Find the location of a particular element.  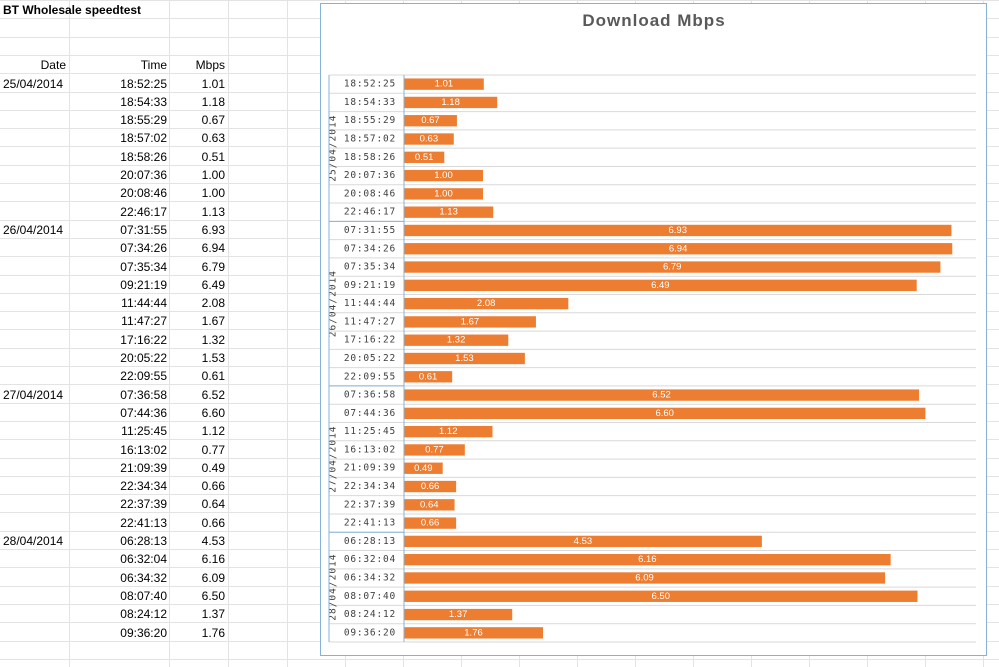

category-tick-label: 22:46:17 is located at coordinates (370, 212).